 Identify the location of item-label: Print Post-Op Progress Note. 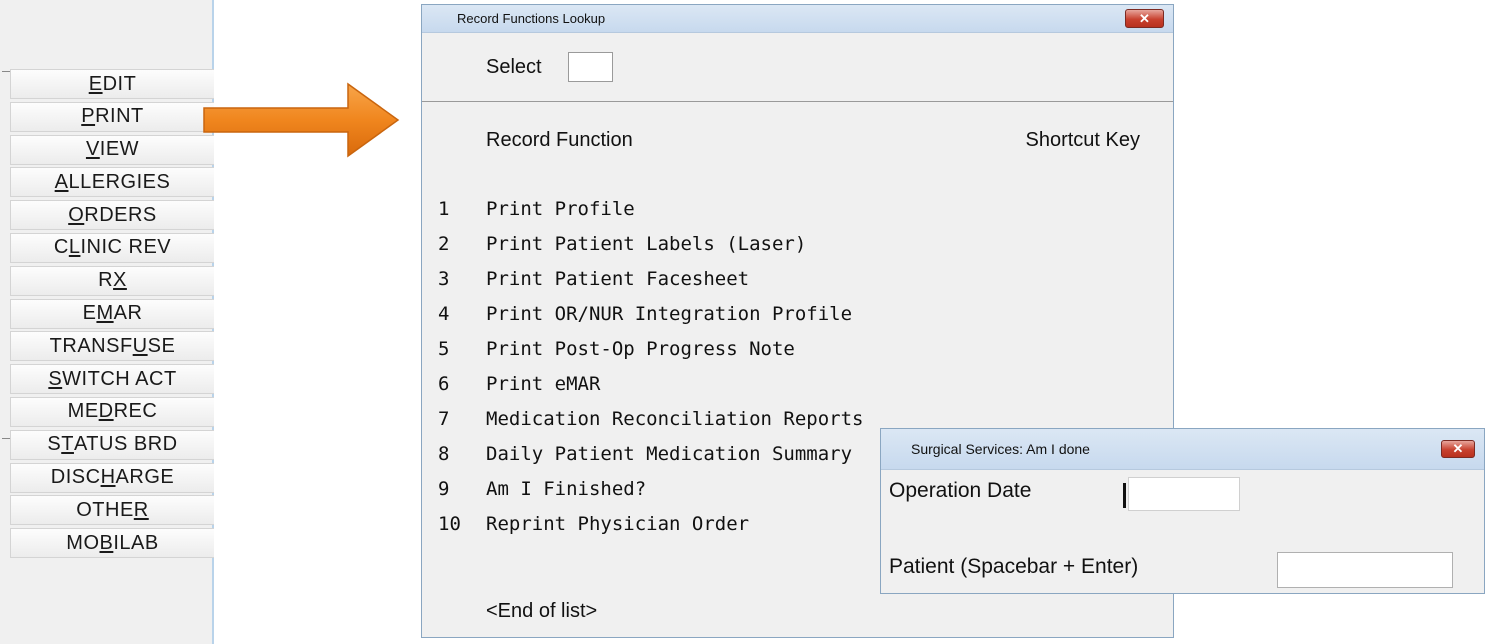
(640, 349).